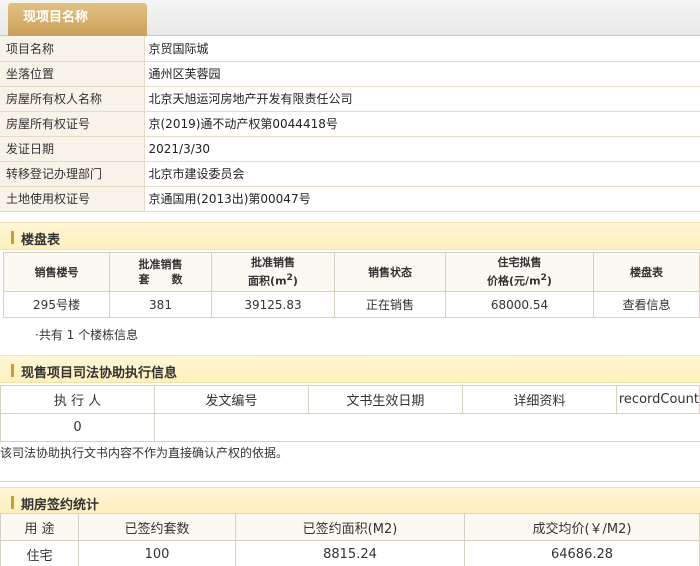  Describe the element at coordinates (539, 399) in the screenshot. I see `col-details: 详细资料` at that location.